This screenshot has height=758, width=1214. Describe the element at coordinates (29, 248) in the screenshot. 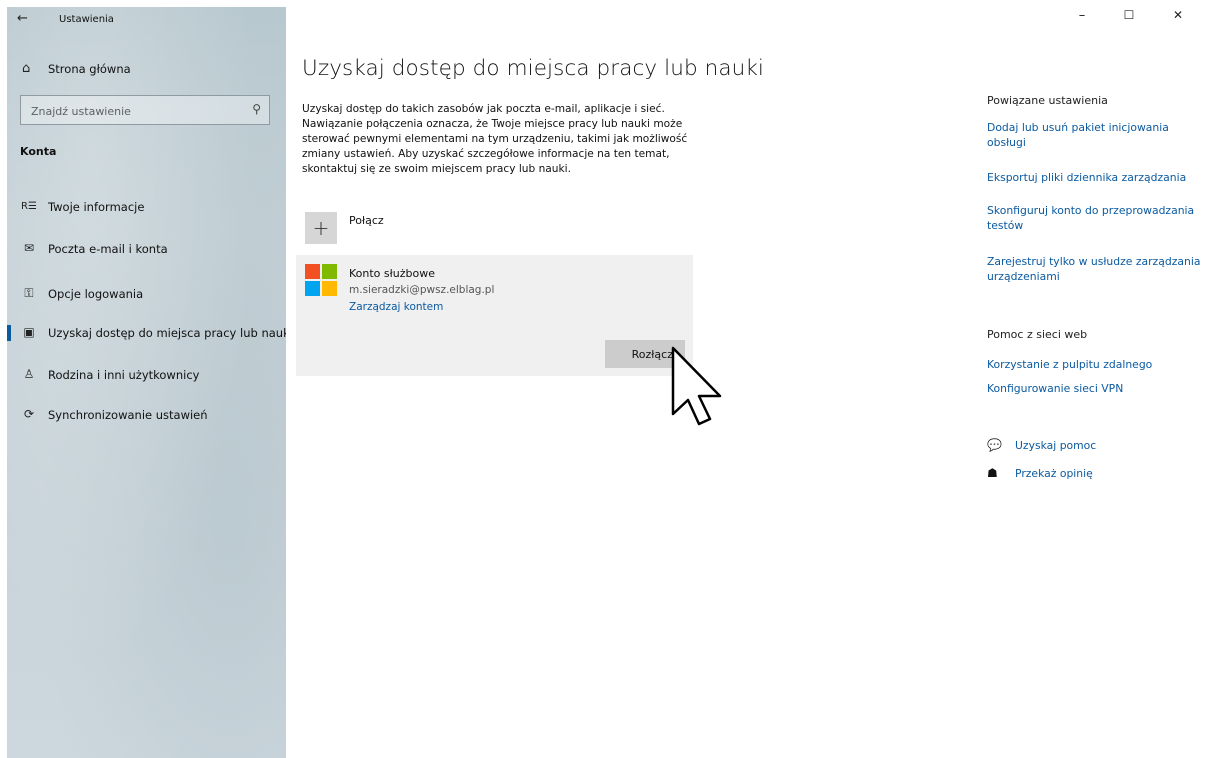

I see `mail-icon: ✉` at that location.